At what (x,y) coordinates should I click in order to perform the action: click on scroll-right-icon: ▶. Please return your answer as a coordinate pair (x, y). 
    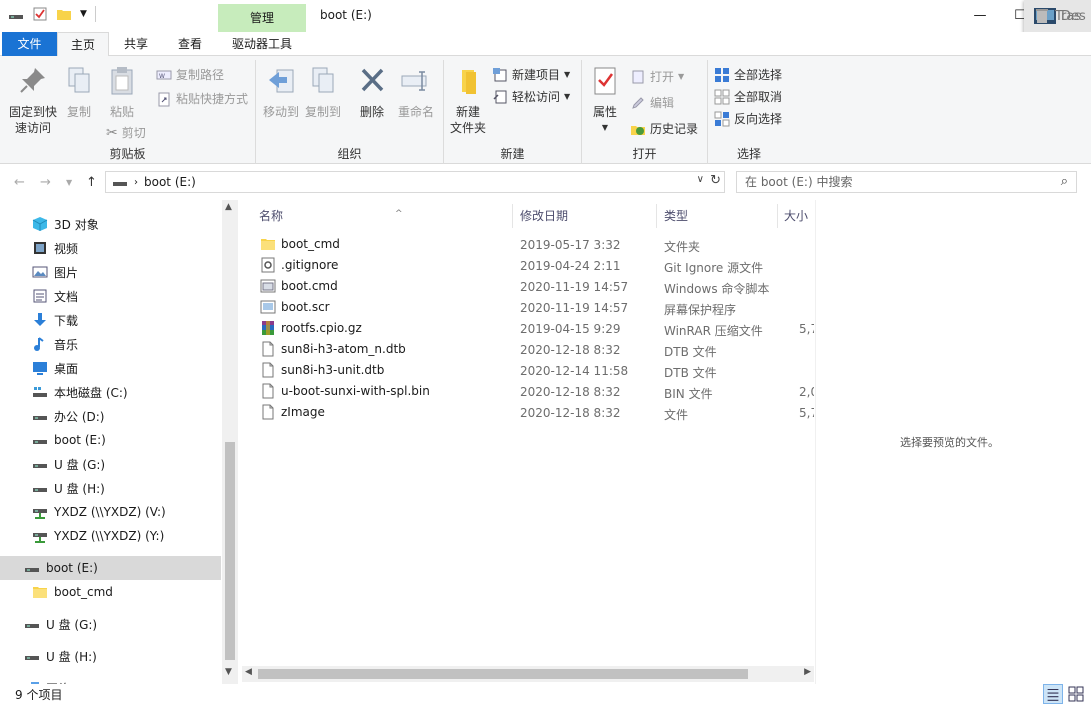
    Looking at the image, I should click on (807, 672).